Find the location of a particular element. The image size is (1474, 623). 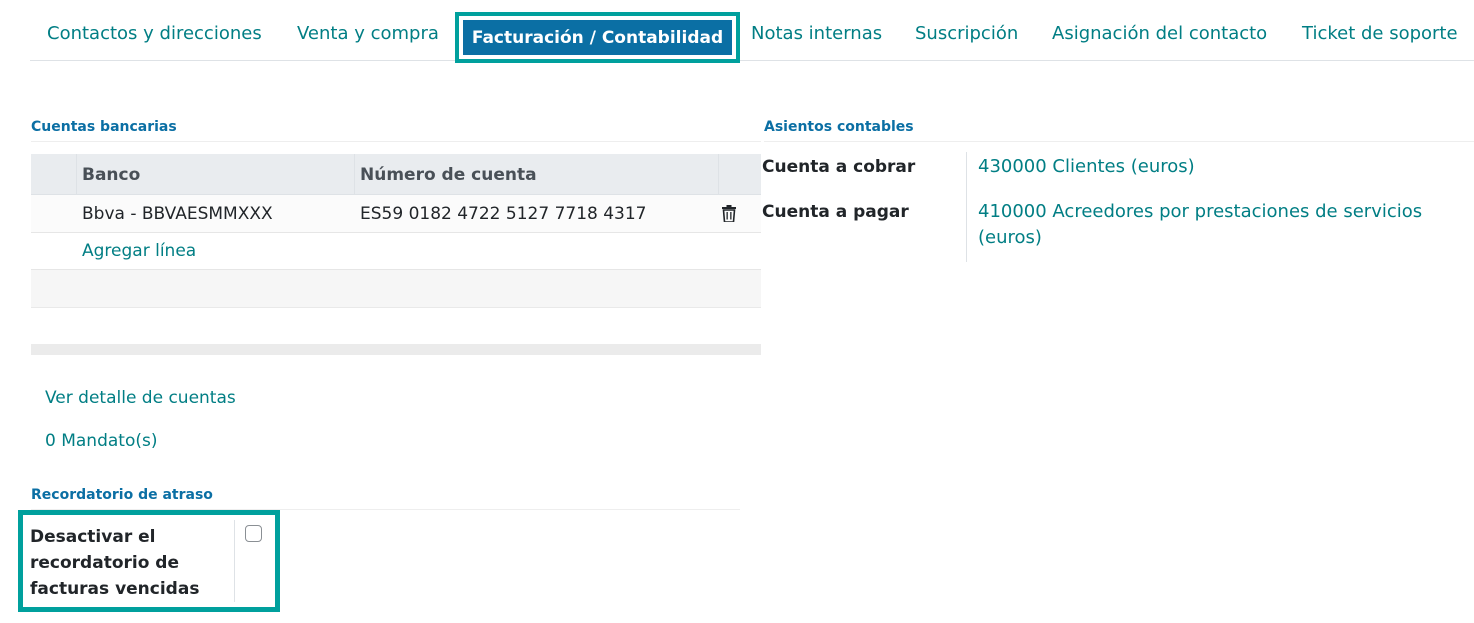

bank-cell: Bbva - BBVAESMMXXX is located at coordinates (177, 214).